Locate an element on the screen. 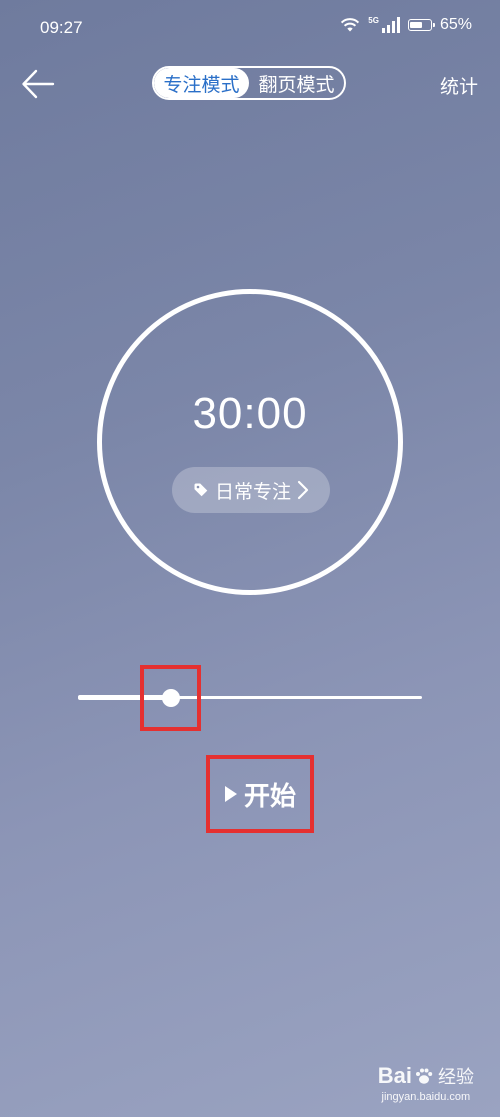 Image resolution: width=500 pixels, height=1117 pixels. watermark-url: jingyan.baidu.com is located at coordinates (426, 1097).